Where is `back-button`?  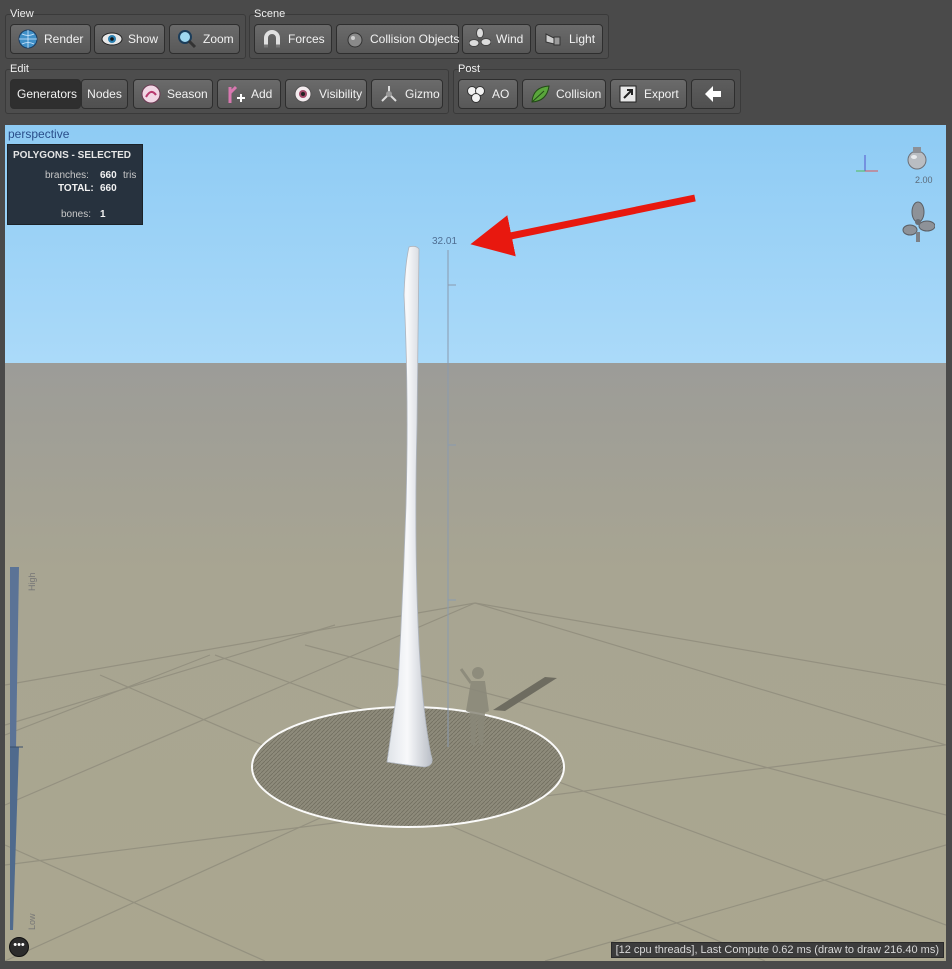 back-button is located at coordinates (713, 94).